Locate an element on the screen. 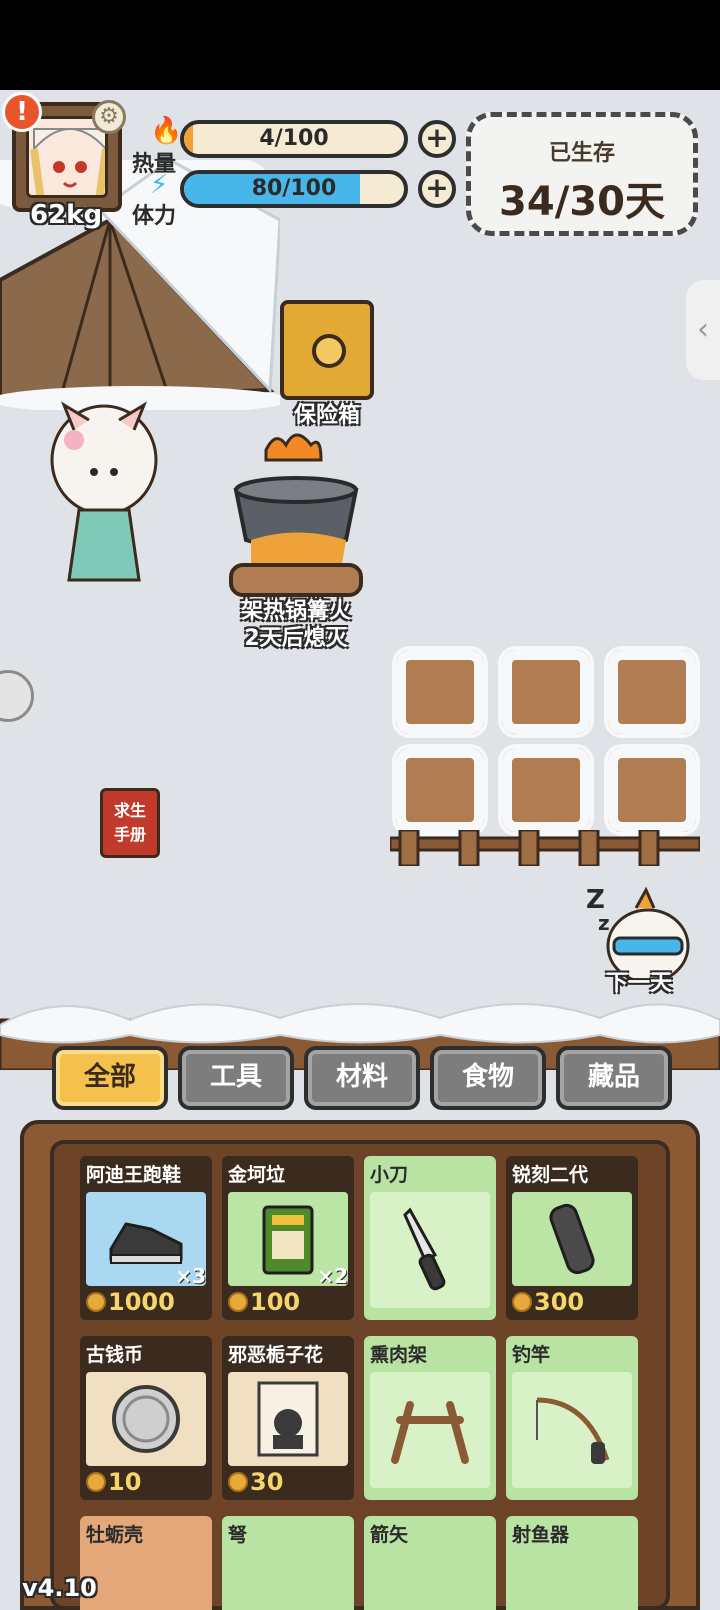  alert-icon: ! is located at coordinates (22, 112).